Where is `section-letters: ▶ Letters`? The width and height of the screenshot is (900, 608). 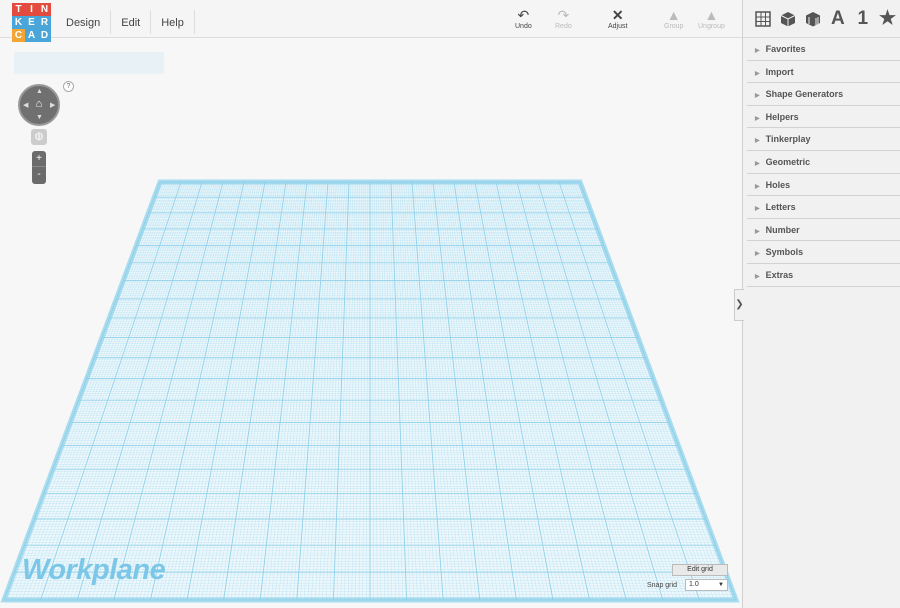
section-letters: ▶ Letters is located at coordinates (823, 207).